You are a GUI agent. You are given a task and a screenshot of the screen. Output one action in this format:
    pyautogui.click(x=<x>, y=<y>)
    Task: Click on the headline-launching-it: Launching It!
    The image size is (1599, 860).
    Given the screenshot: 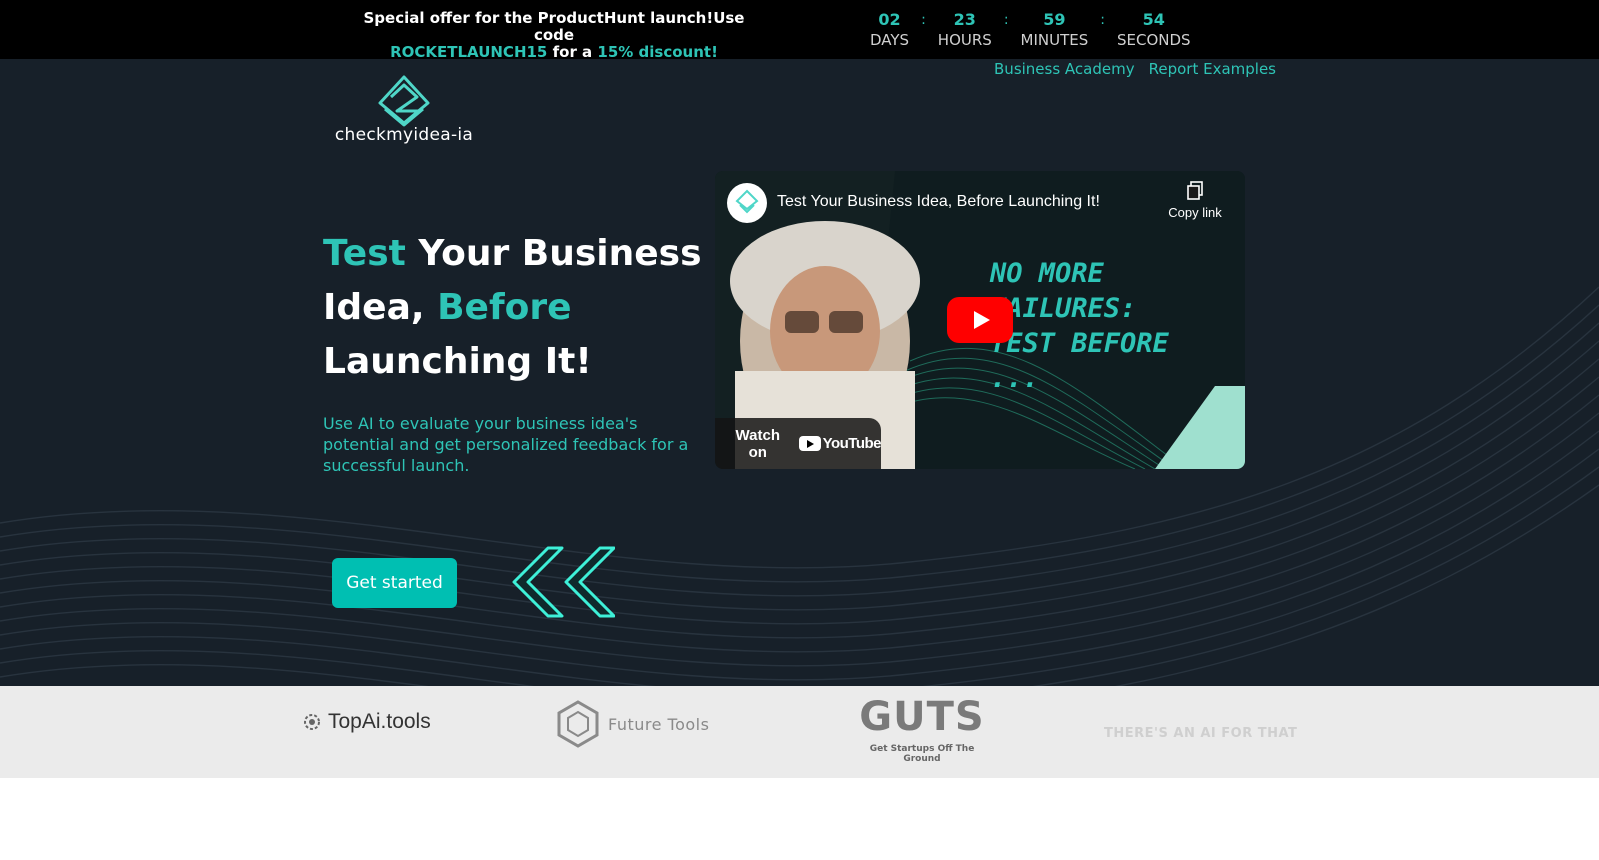 What is the action you would take?
    pyautogui.click(x=457, y=361)
    